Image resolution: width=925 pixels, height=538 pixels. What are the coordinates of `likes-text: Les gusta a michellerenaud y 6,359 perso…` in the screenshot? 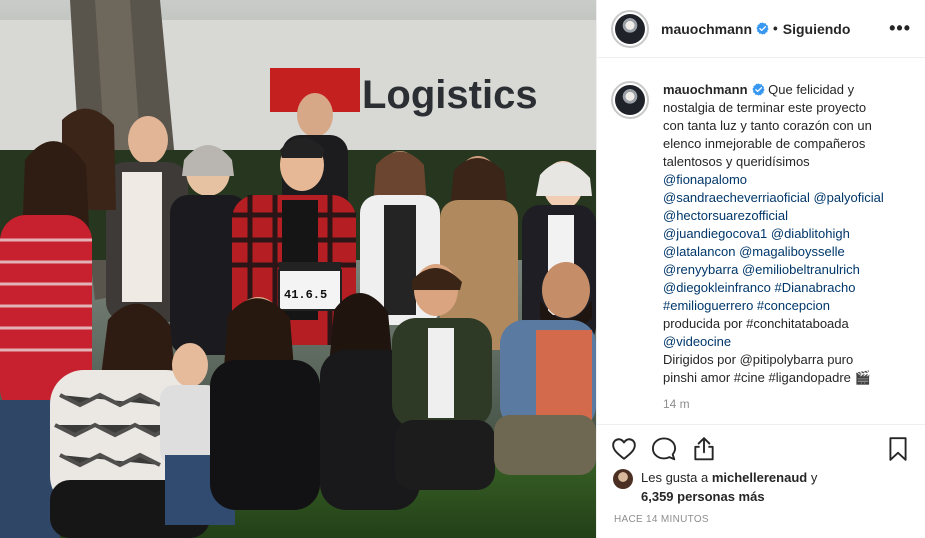 It's located at (729, 487).